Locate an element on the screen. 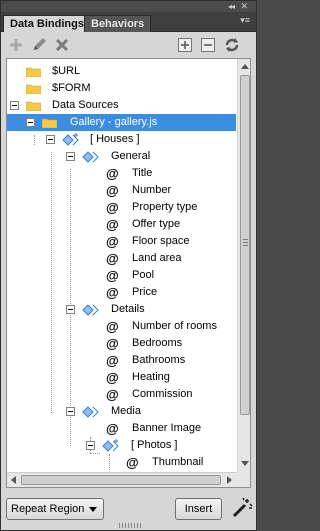 This screenshot has width=320, height=531. scroll-left-icon is located at coordinates (13, 480).